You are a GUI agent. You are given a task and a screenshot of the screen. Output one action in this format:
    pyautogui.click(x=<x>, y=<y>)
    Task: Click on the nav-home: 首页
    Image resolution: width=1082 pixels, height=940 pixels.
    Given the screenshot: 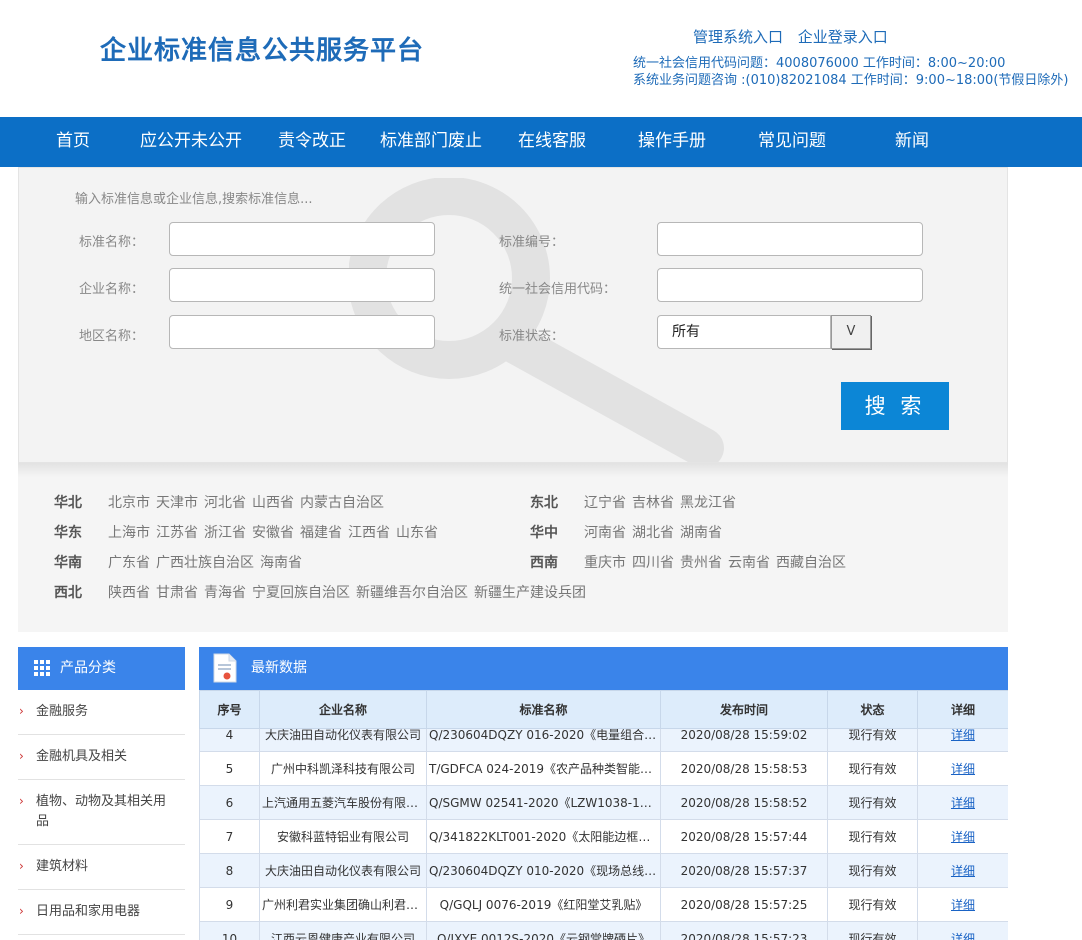 What is the action you would take?
    pyautogui.click(x=73, y=142)
    